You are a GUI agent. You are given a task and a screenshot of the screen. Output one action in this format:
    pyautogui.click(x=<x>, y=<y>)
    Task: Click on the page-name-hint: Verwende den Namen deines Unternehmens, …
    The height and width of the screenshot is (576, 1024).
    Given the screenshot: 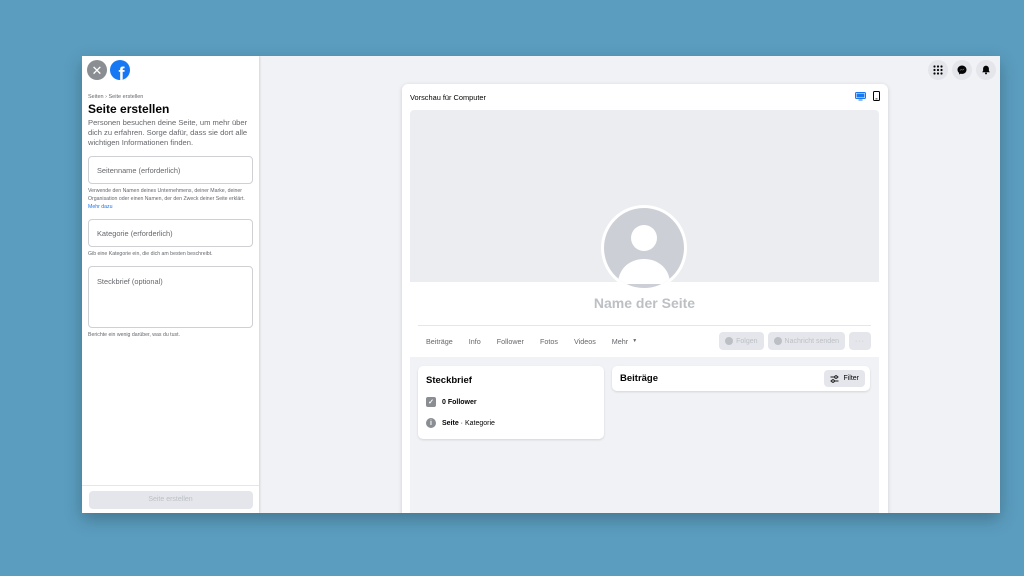 What is the action you would take?
    pyautogui.click(x=170, y=199)
    